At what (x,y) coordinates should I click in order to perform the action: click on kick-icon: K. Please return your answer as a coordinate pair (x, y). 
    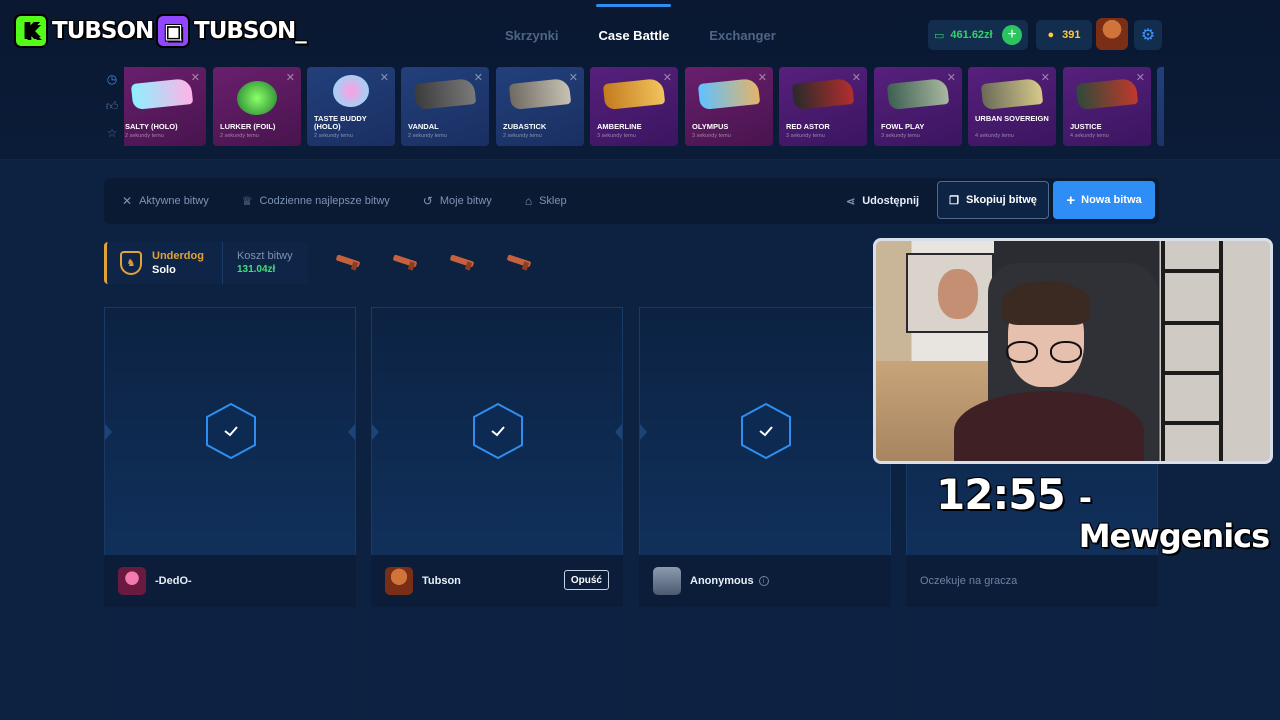
    Looking at the image, I should click on (31, 31).